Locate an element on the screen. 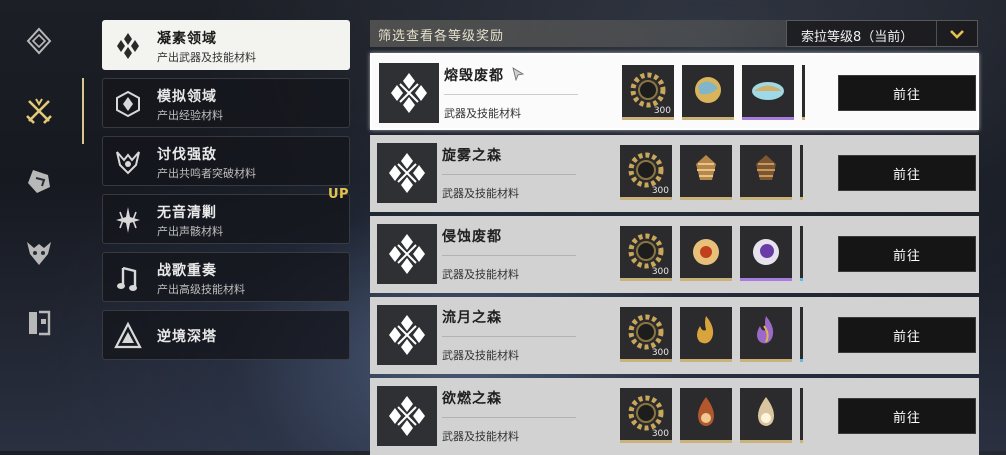  domain-name: 欲燃之森 is located at coordinates (472, 399).